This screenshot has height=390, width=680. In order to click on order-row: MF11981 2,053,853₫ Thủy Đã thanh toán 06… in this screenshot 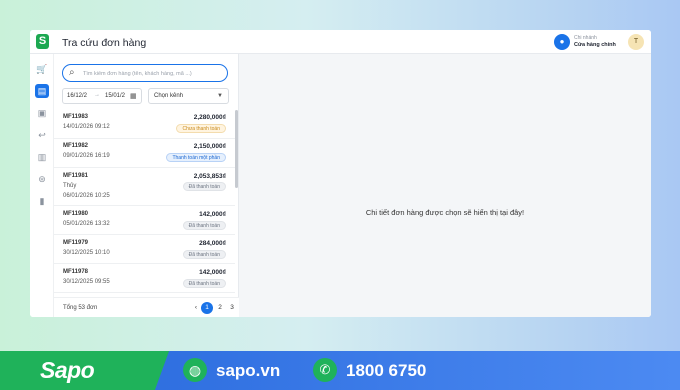, I will do `click(144, 187)`.